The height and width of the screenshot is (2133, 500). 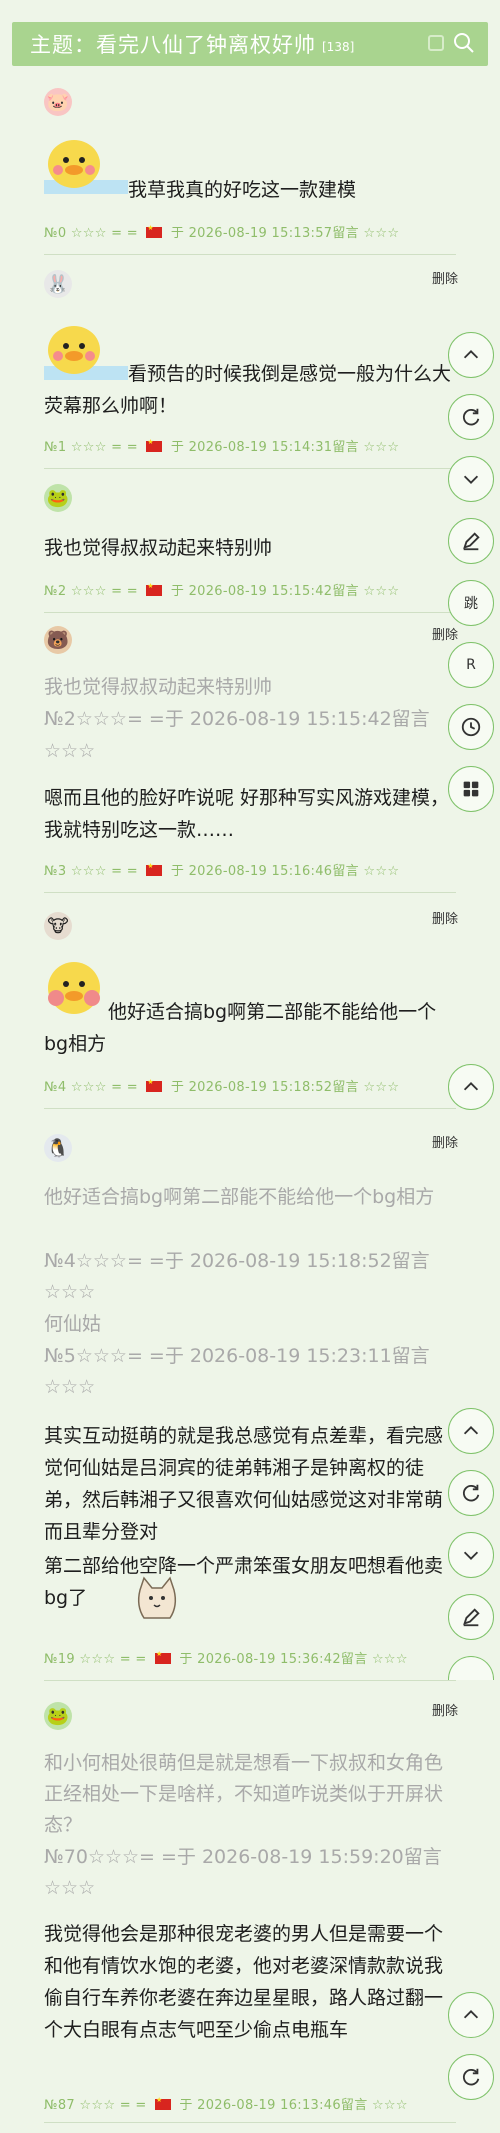 What do you see at coordinates (243, 1872) in the screenshot?
I see `quoted-meta: №70☆☆☆= =于 2026-08-19 15:59:20留言☆☆☆` at bounding box center [243, 1872].